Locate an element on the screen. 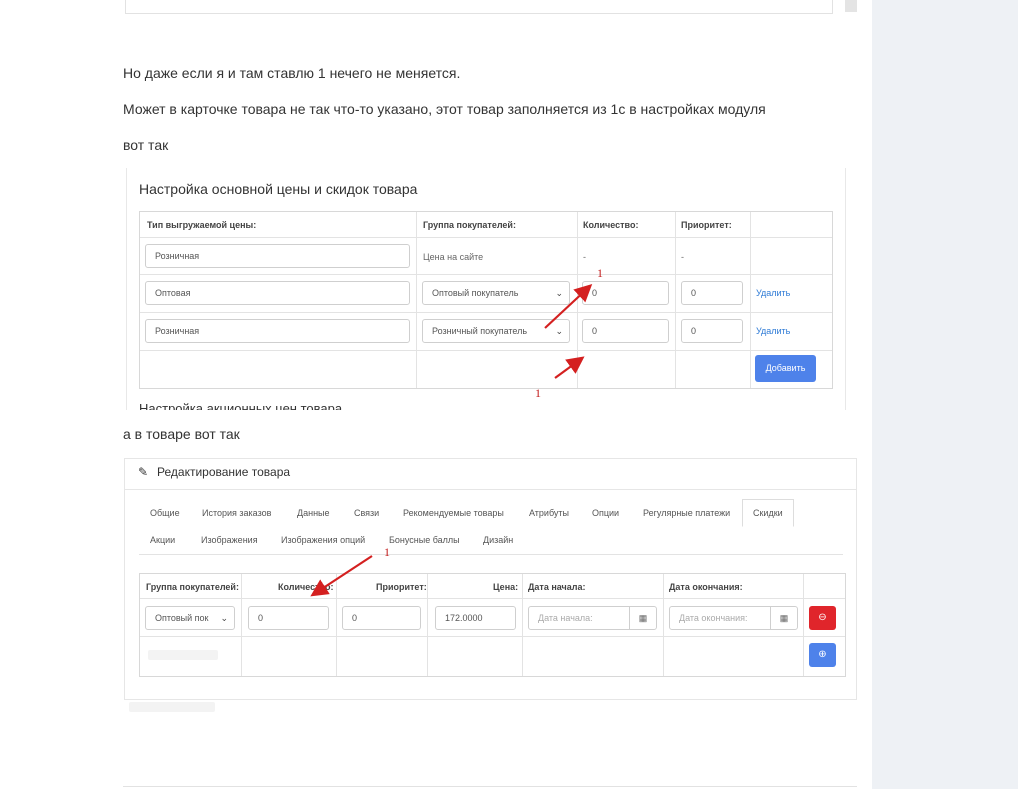  tab-links: Связи is located at coordinates (366, 513).